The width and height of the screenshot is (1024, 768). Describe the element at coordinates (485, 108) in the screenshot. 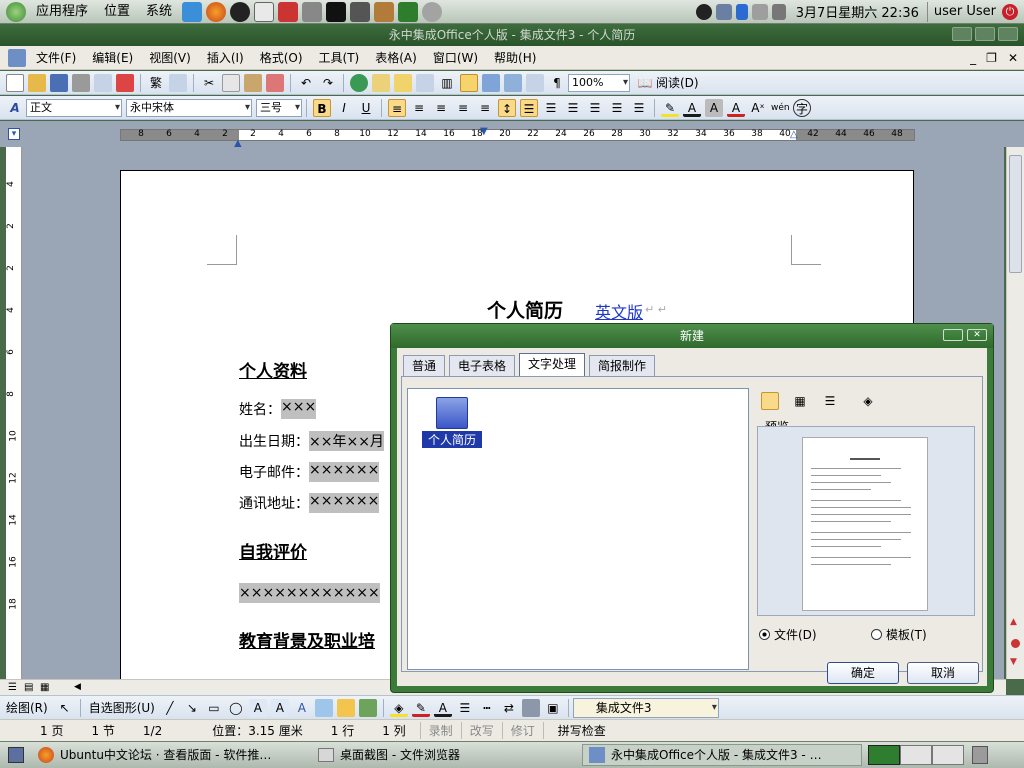

I see `distributed-icon: ≡` at that location.